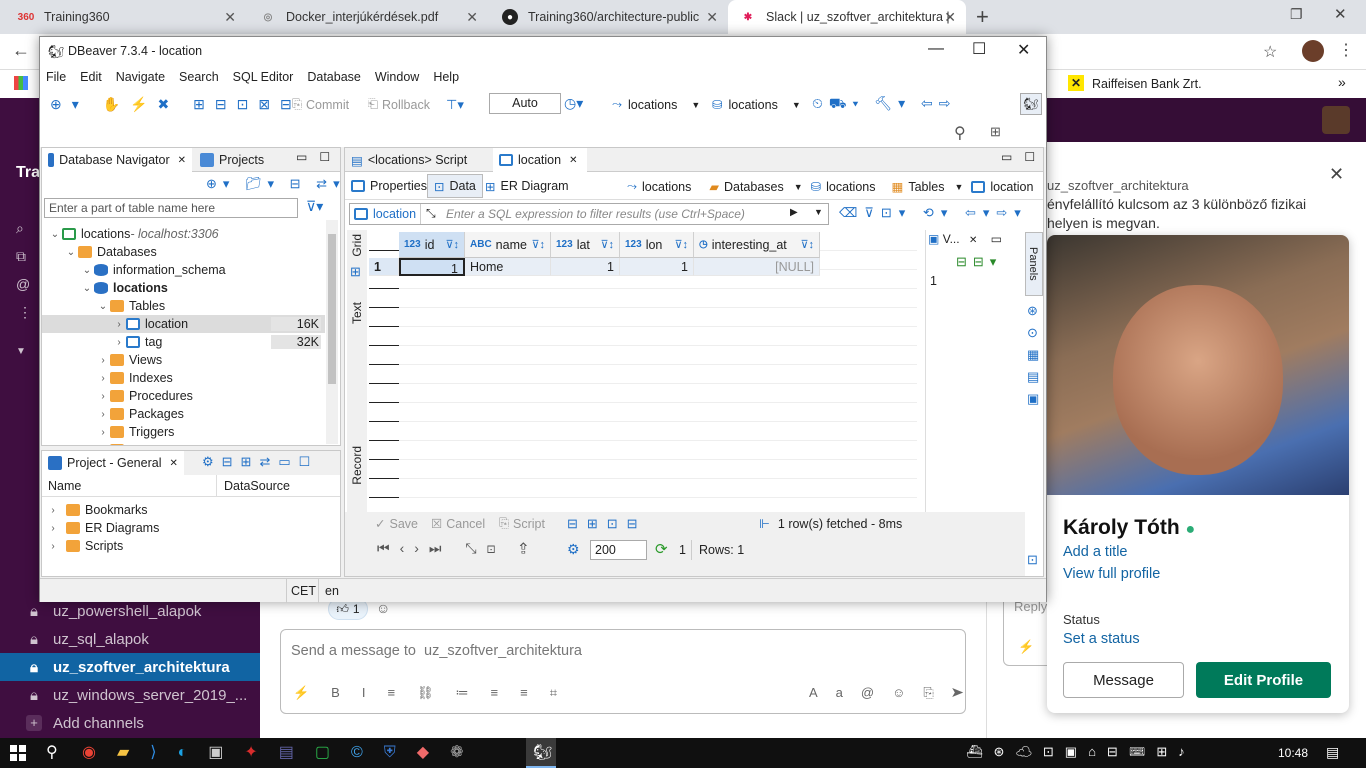  I want to click on expand-icon: ⤡, so click(431, 213).